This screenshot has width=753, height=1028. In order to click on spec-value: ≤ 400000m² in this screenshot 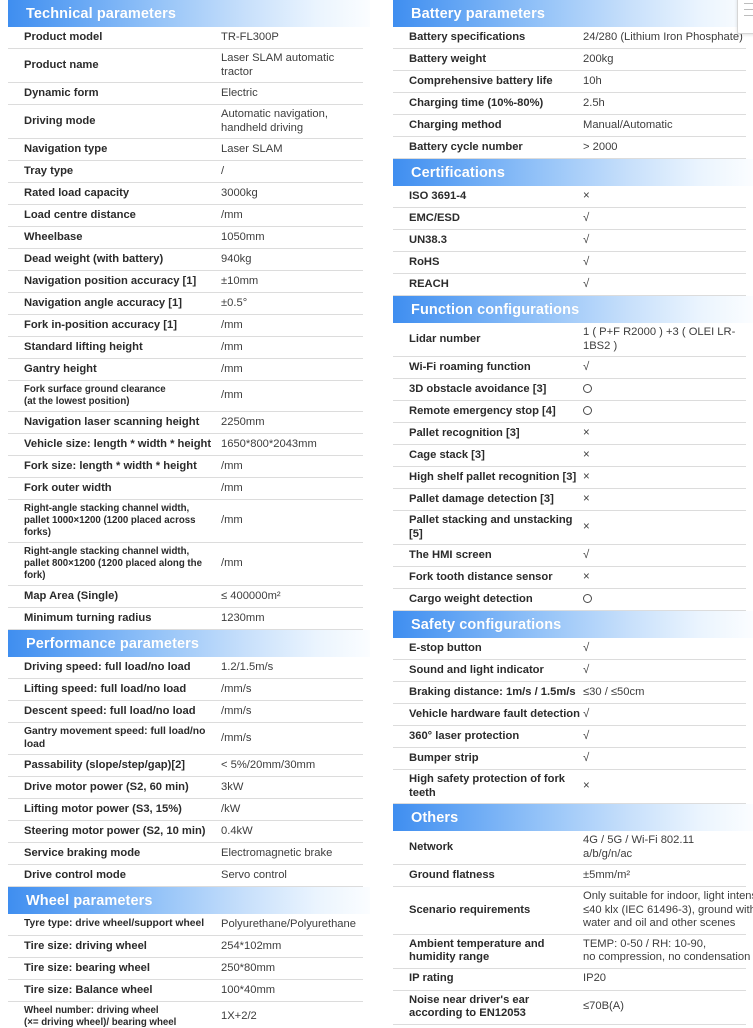, I will do `click(251, 595)`.